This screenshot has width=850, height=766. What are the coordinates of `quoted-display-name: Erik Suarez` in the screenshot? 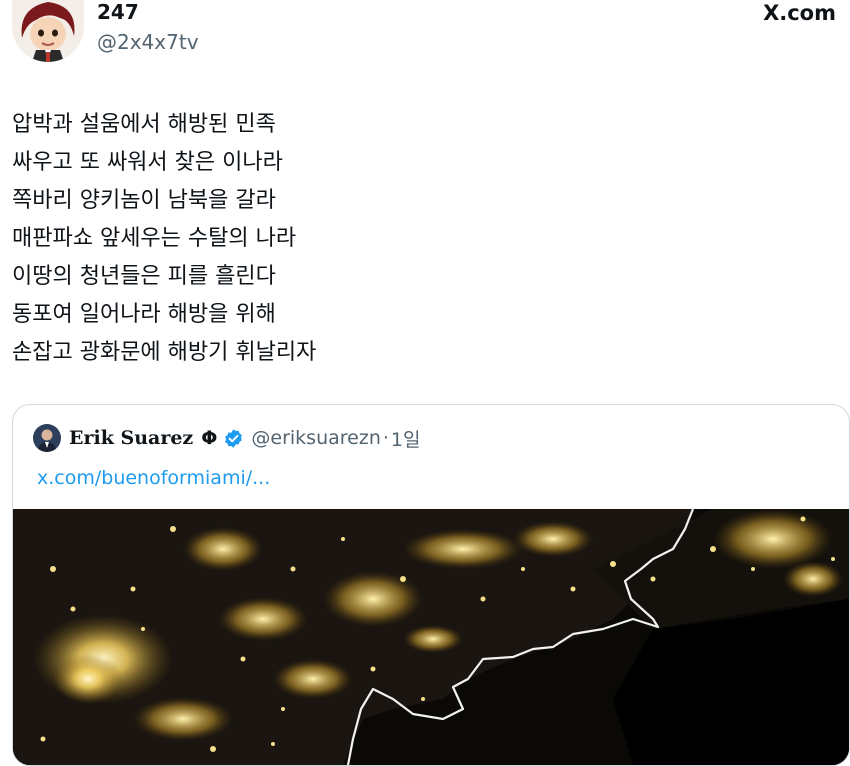 It's located at (131, 438).